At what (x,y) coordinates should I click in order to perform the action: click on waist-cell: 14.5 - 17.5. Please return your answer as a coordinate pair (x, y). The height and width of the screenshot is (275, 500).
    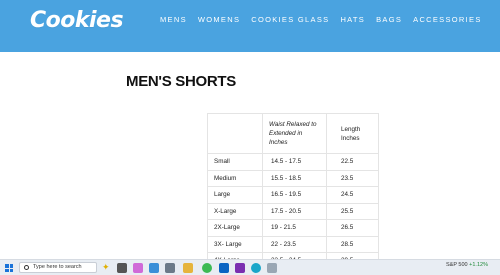
    Looking at the image, I should click on (294, 162).